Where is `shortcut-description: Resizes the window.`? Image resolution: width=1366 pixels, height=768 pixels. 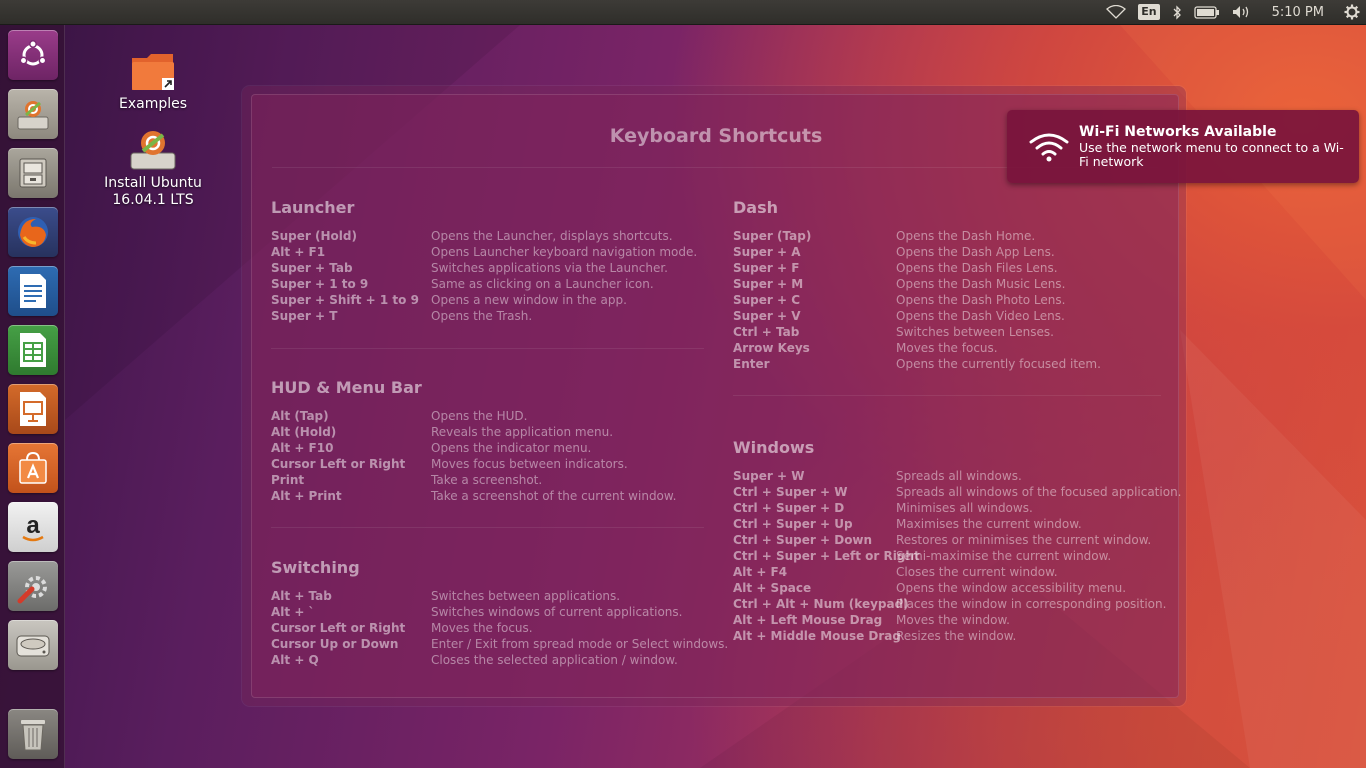 shortcut-description: Resizes the window. is located at coordinates (956, 636).